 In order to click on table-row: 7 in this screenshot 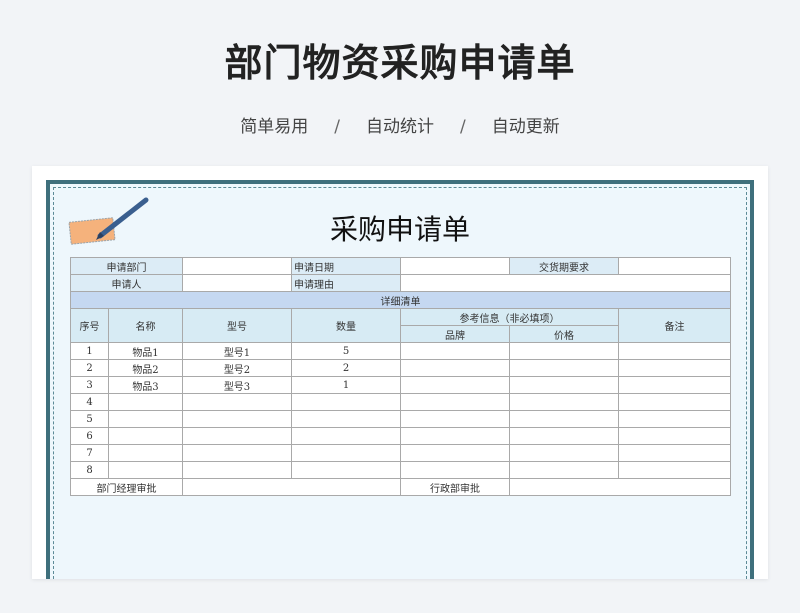, I will do `click(400, 453)`.